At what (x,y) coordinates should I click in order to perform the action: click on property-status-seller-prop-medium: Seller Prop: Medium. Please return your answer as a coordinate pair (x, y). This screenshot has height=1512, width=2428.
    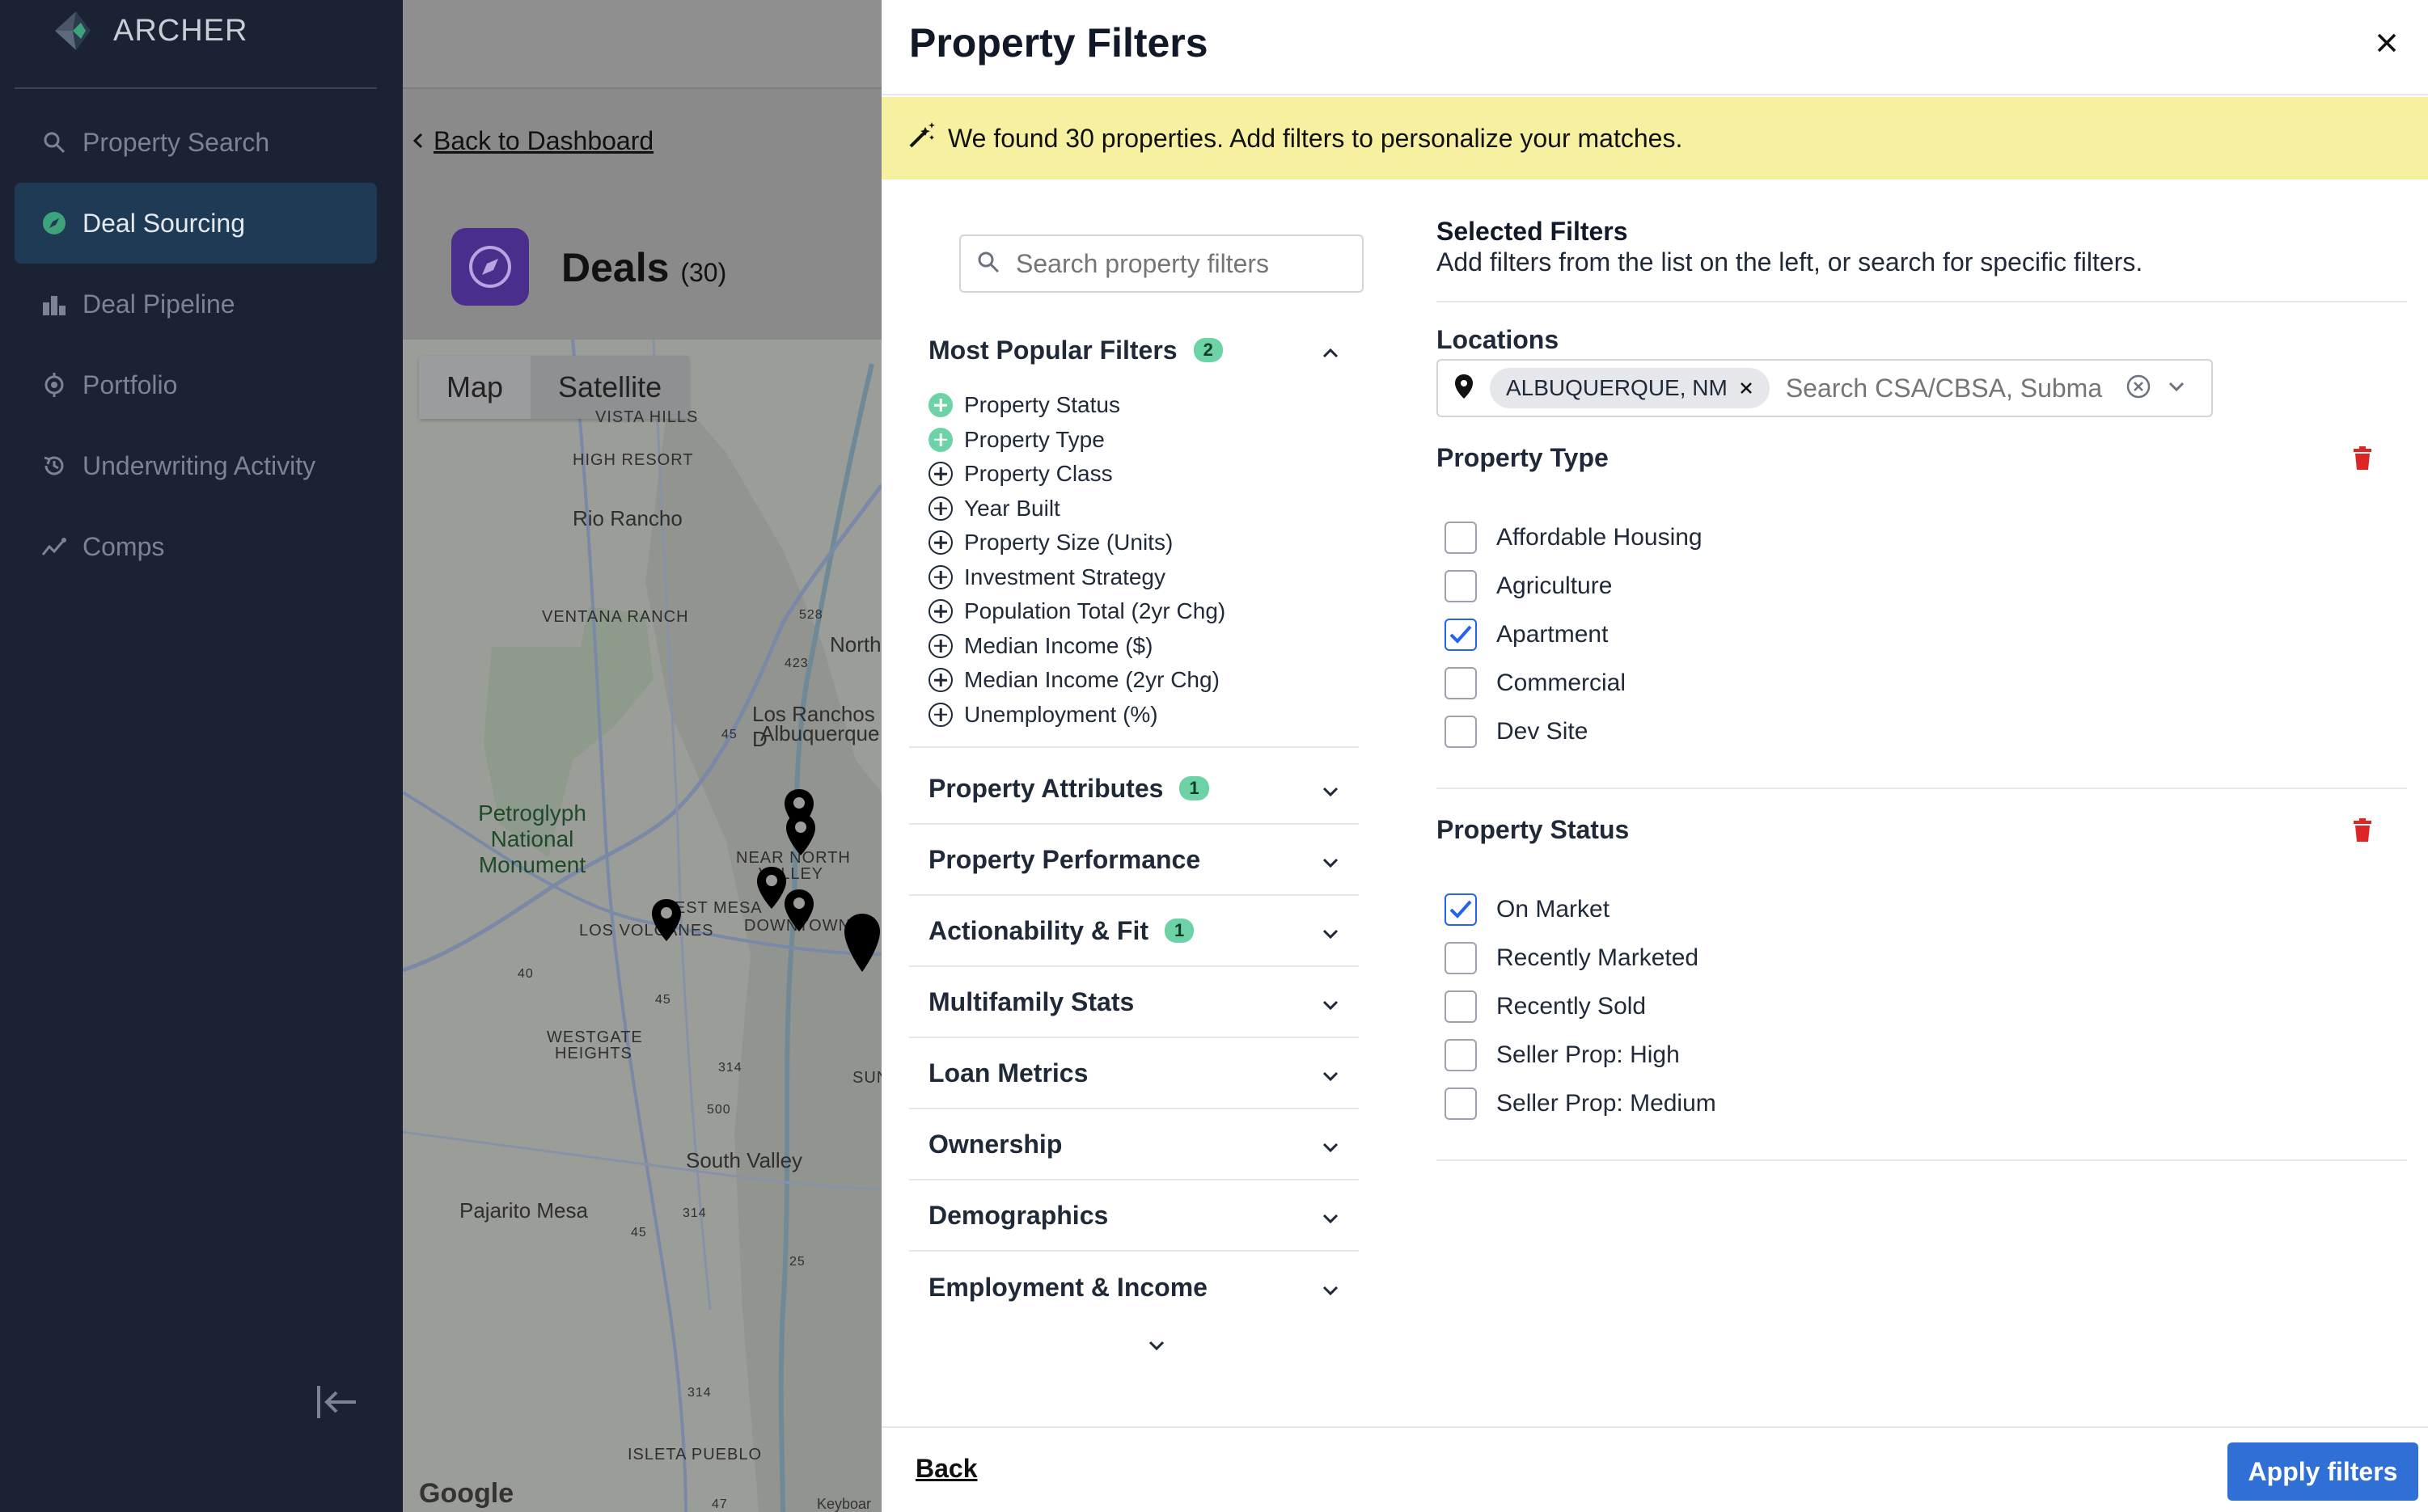
    Looking at the image, I should click on (1580, 1103).